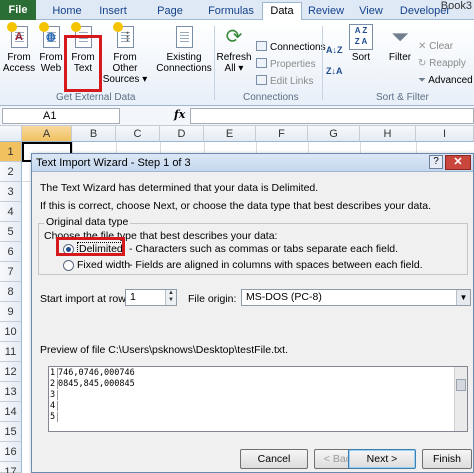 This screenshot has height=473, width=474. What do you see at coordinates (371, 11) in the screenshot?
I see `tab-view: View` at bounding box center [371, 11].